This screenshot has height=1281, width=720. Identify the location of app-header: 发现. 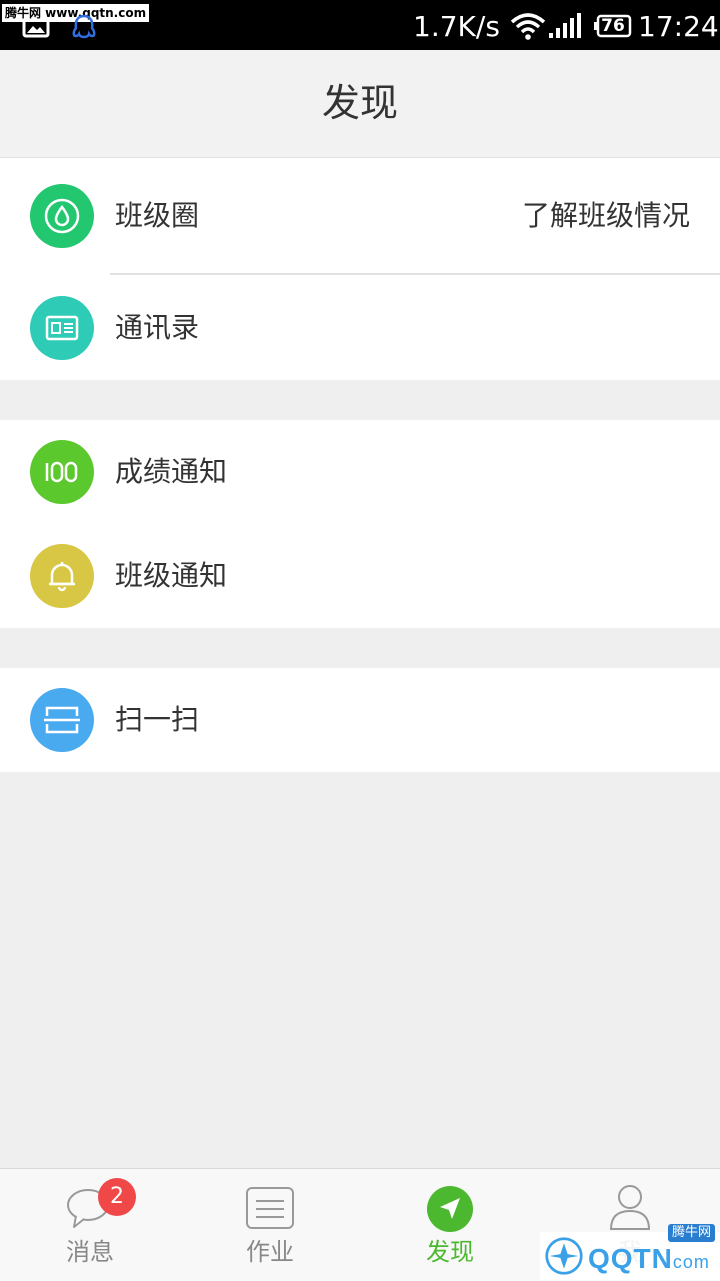
(360, 104).